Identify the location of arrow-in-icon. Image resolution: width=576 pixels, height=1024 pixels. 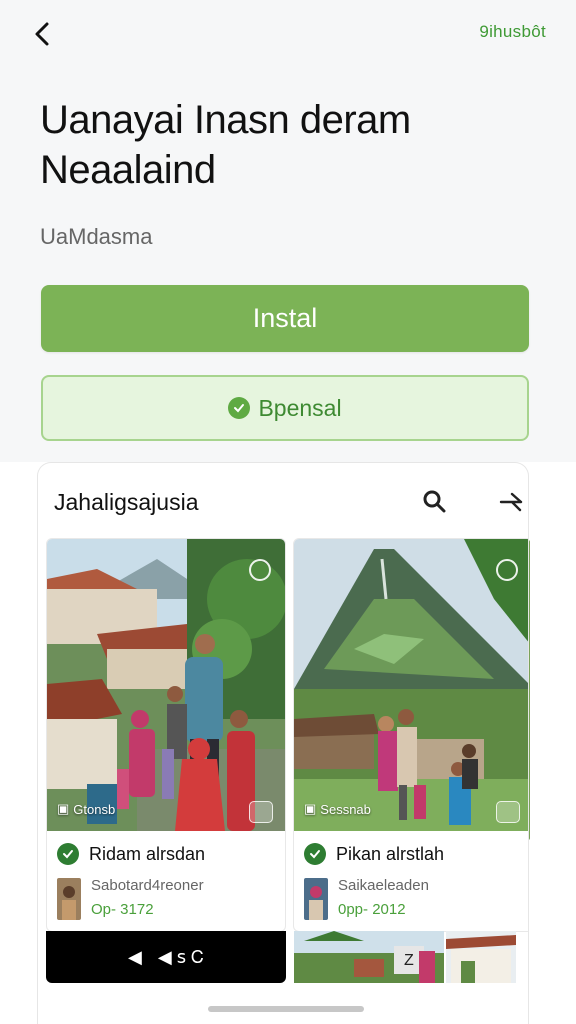
(511, 502).